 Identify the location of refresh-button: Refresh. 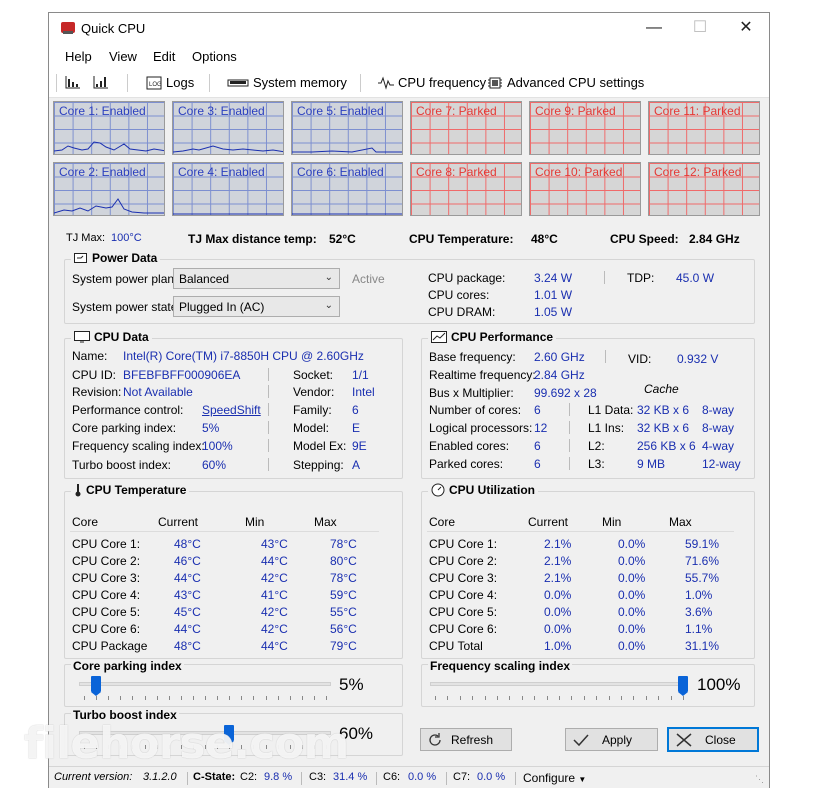
(466, 739).